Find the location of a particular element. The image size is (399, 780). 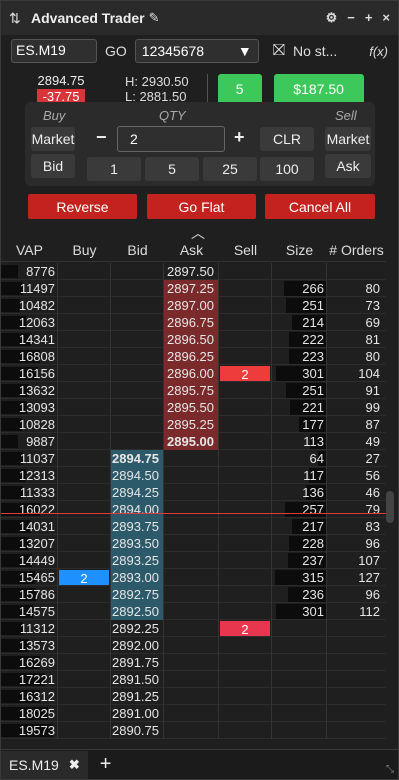

vap-cell: 14341 is located at coordinates (29, 339).